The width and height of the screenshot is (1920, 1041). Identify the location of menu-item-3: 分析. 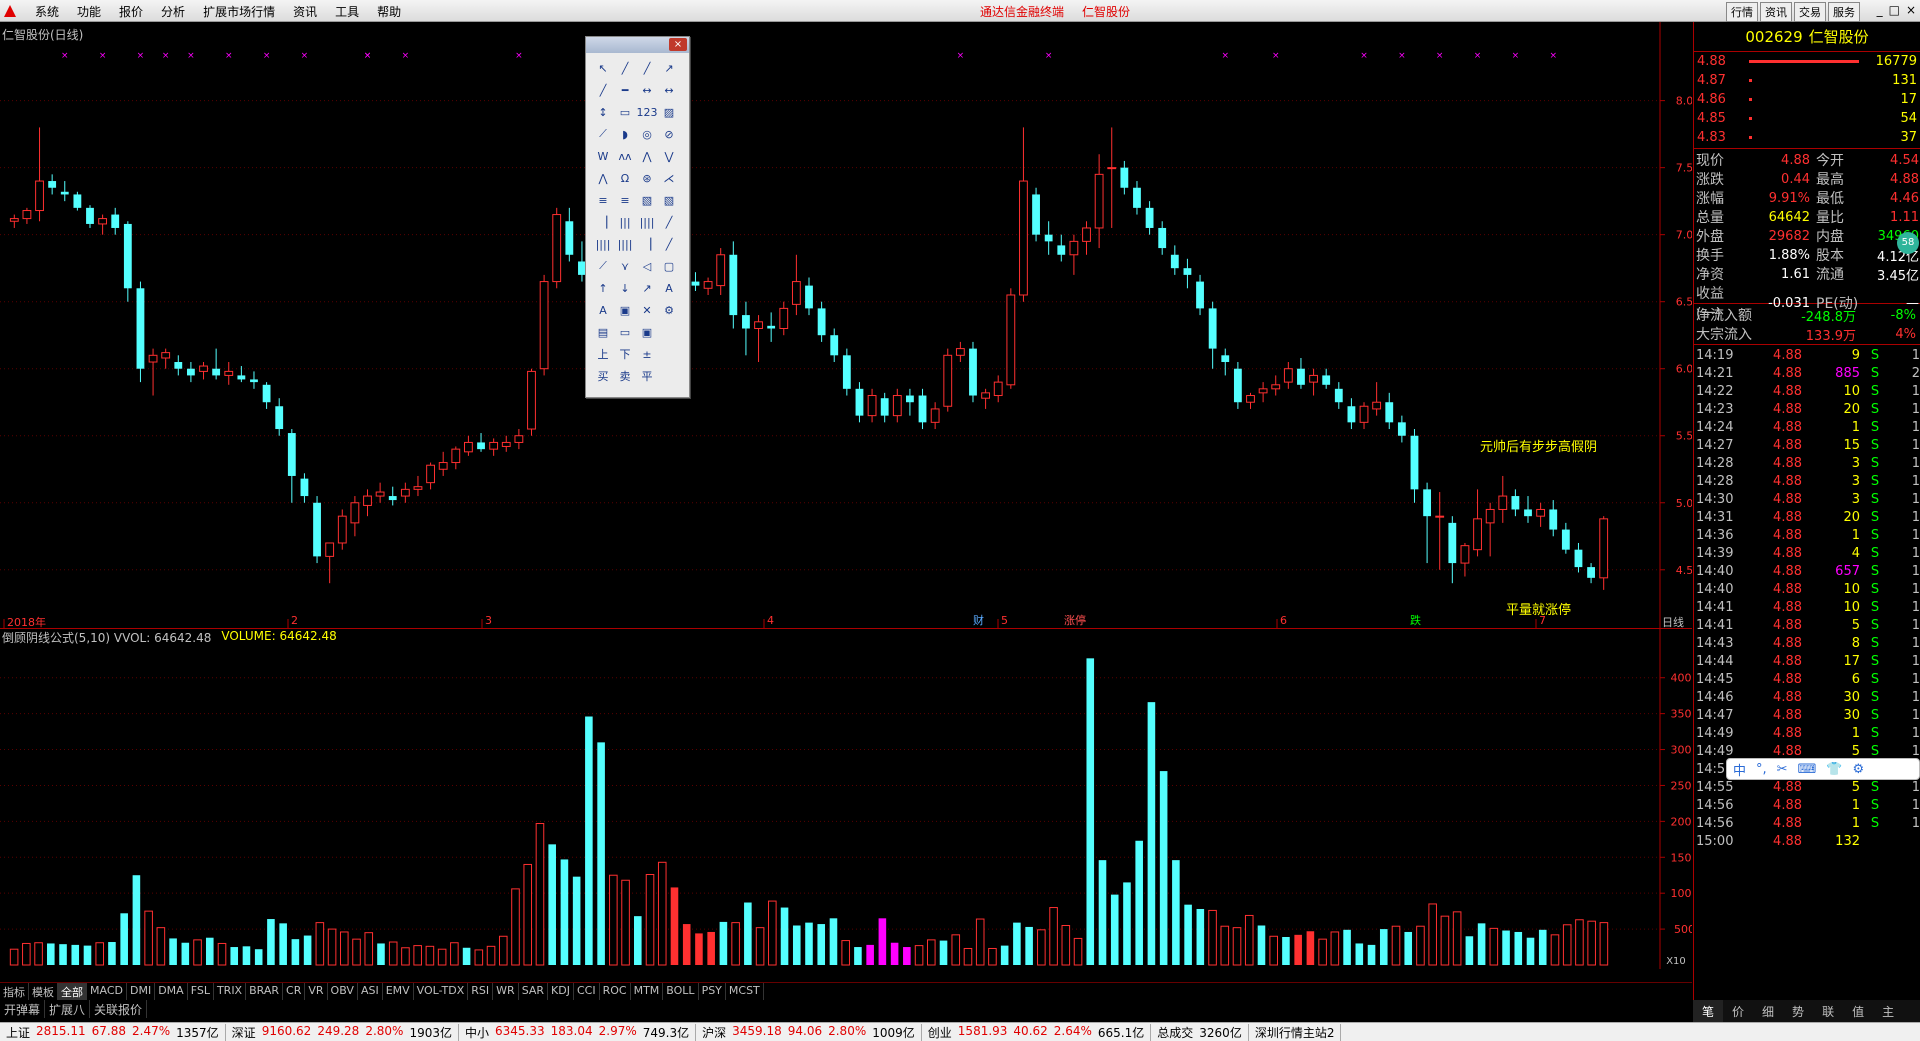
(173, 11).